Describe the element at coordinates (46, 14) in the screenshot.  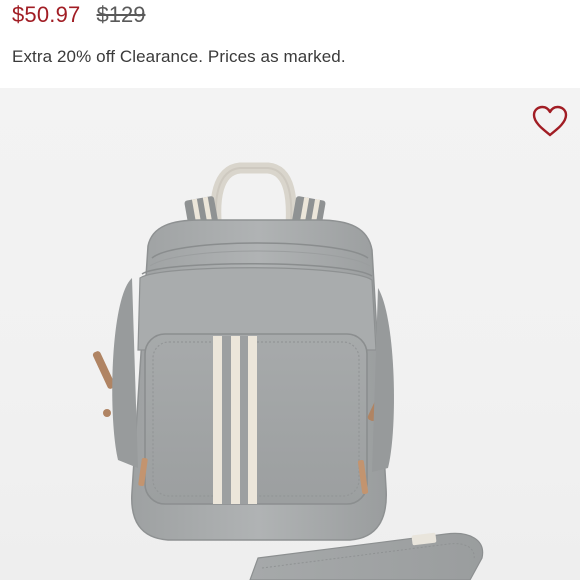
I see `sale-price: $50.97` at that location.